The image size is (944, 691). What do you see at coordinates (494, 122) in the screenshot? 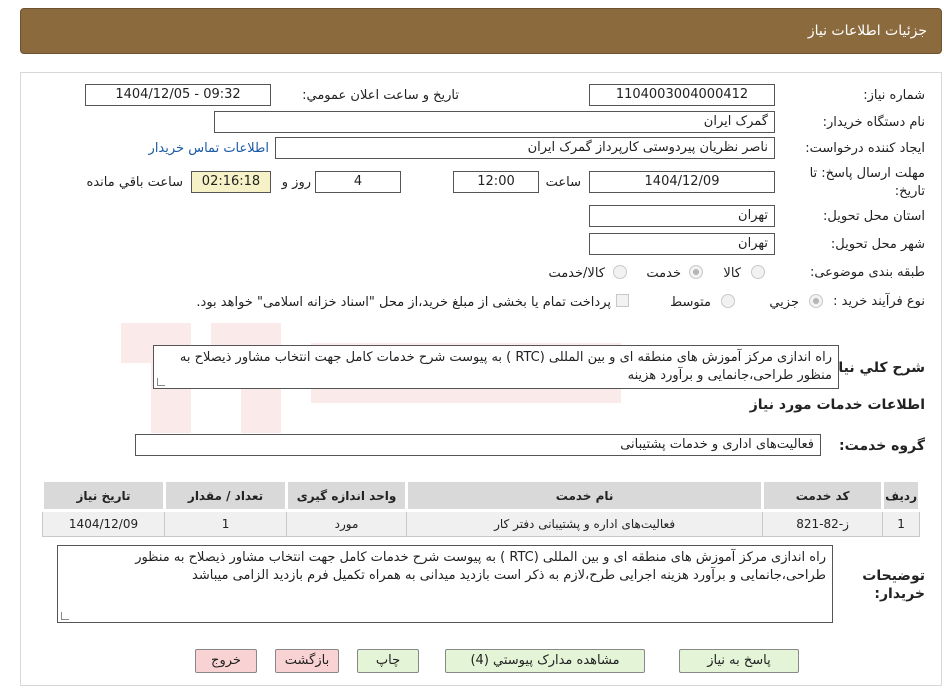
I see `buyer-org-field: گمرک ایران` at bounding box center [494, 122].